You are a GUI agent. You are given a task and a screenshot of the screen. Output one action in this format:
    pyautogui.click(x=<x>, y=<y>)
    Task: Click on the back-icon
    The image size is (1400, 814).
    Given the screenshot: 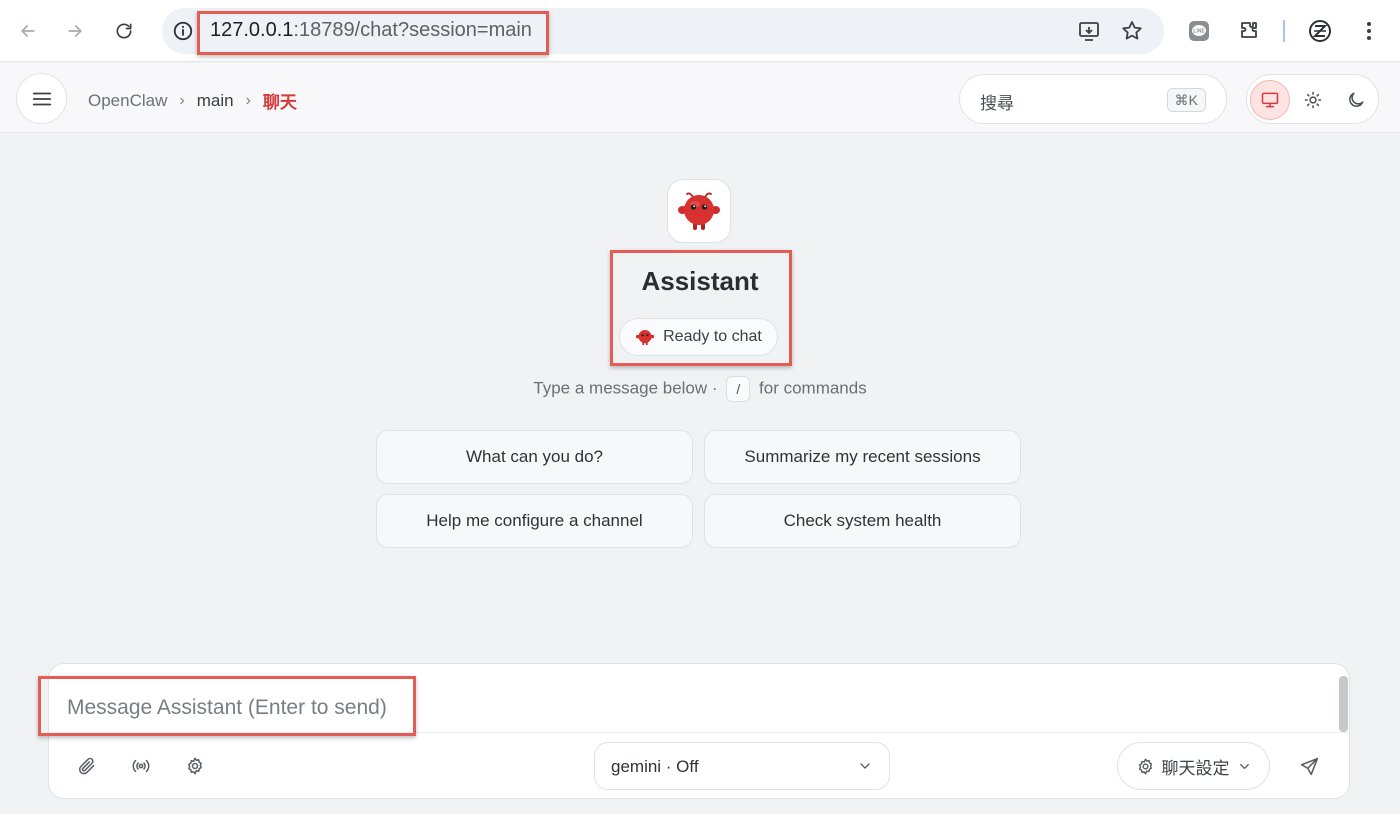 What is the action you would take?
    pyautogui.click(x=28, y=31)
    